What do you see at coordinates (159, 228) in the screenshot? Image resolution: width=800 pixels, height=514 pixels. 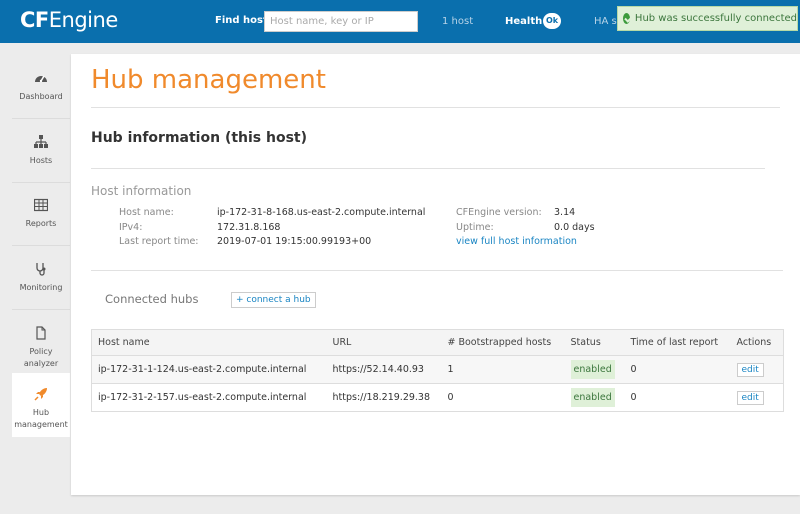 I see `host-info-labels-left: Host name: IPv4: Last report time:` at bounding box center [159, 228].